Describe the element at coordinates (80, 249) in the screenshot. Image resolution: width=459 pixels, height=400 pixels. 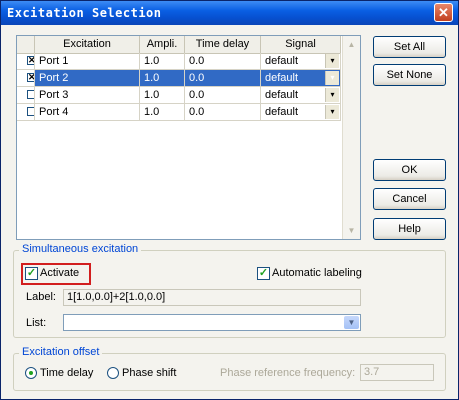
I see `group-title-simultaneous: Simultaneous excitation` at that location.